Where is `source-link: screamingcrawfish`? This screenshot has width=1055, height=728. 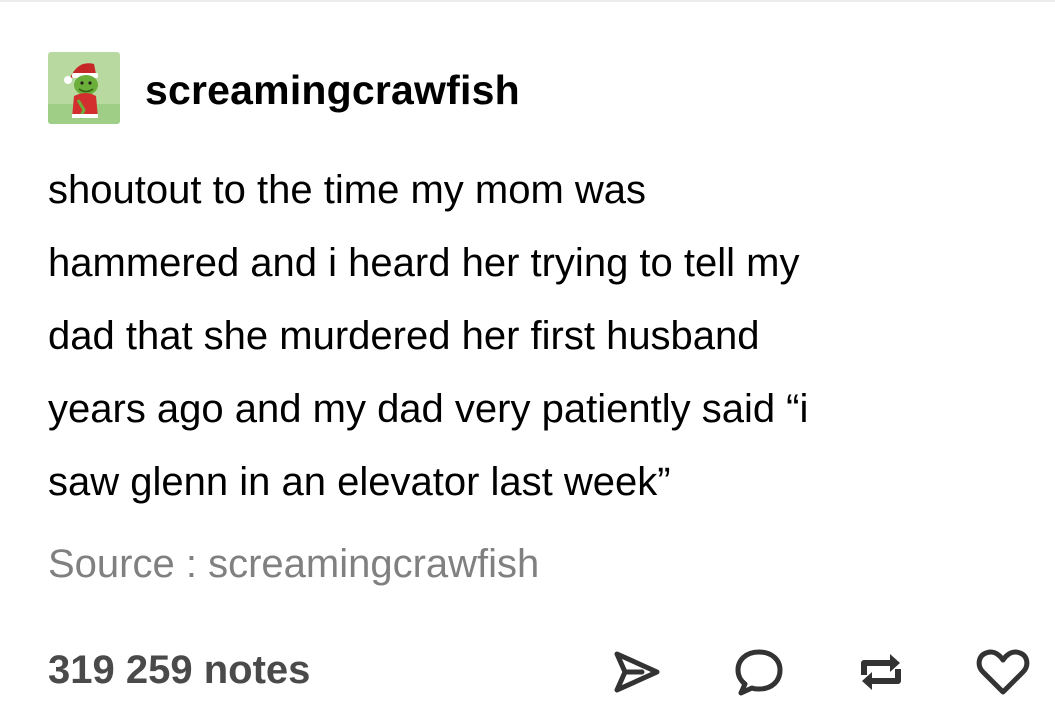 source-link: screamingcrawfish is located at coordinates (373, 564).